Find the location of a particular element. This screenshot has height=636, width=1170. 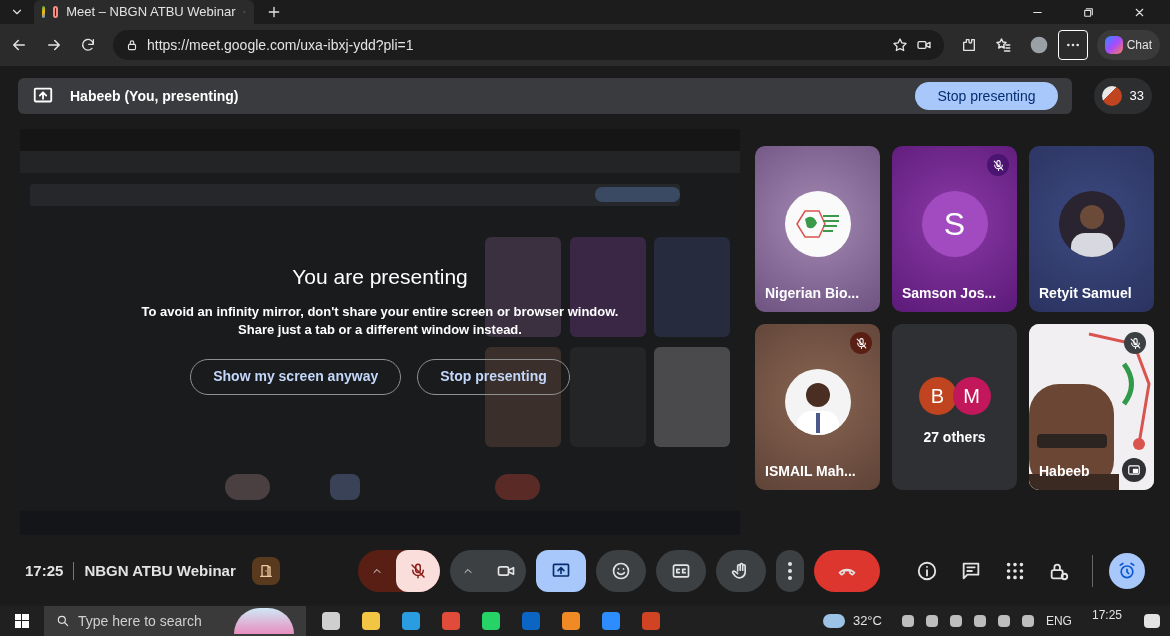

organization-logo-icon is located at coordinates (817, 224).